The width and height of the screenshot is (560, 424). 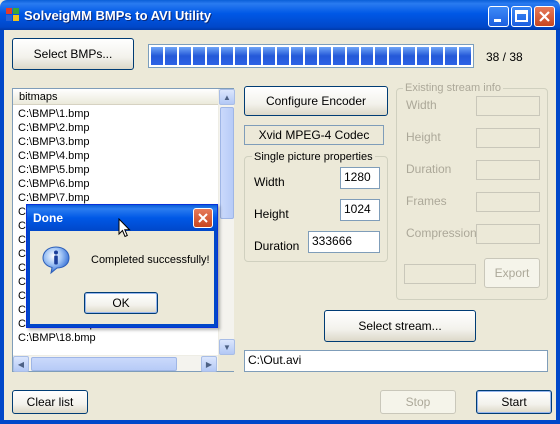 What do you see at coordinates (360, 178) in the screenshot?
I see `width-input: 1280` at bounding box center [360, 178].